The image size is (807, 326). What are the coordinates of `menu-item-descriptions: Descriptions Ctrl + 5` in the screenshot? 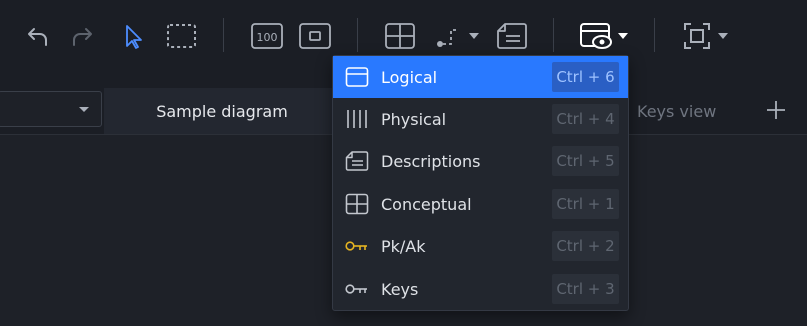 It's located at (480, 161).